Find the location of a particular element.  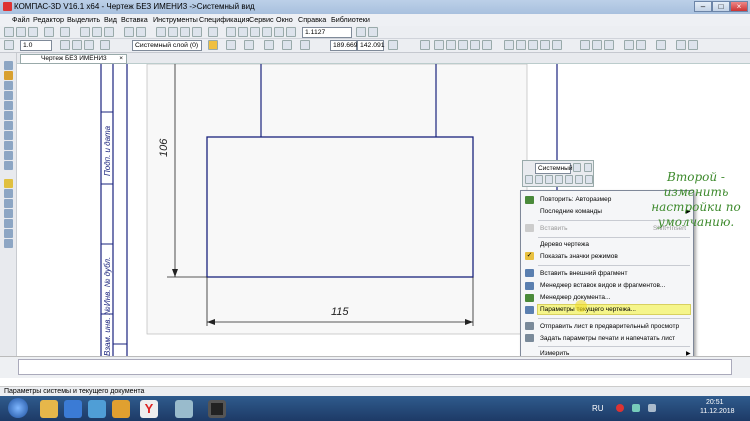

associative-views-icon is located at coordinates (8, 135).